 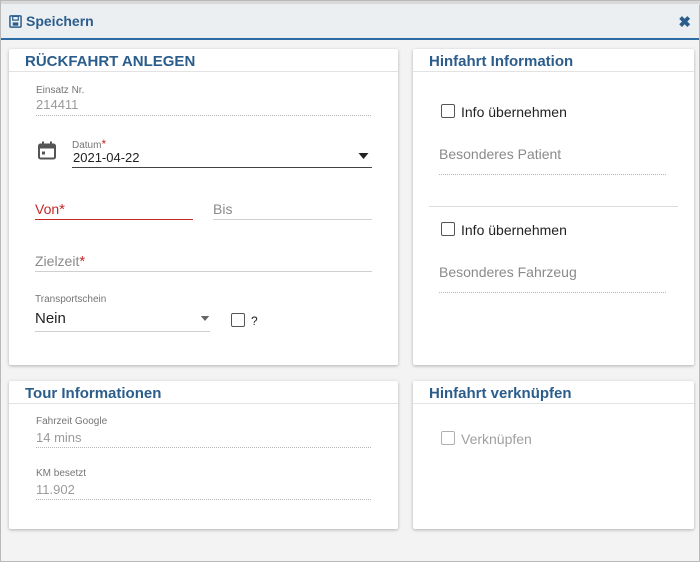 I want to click on von-placeholder: Von, so click(x=47, y=209).